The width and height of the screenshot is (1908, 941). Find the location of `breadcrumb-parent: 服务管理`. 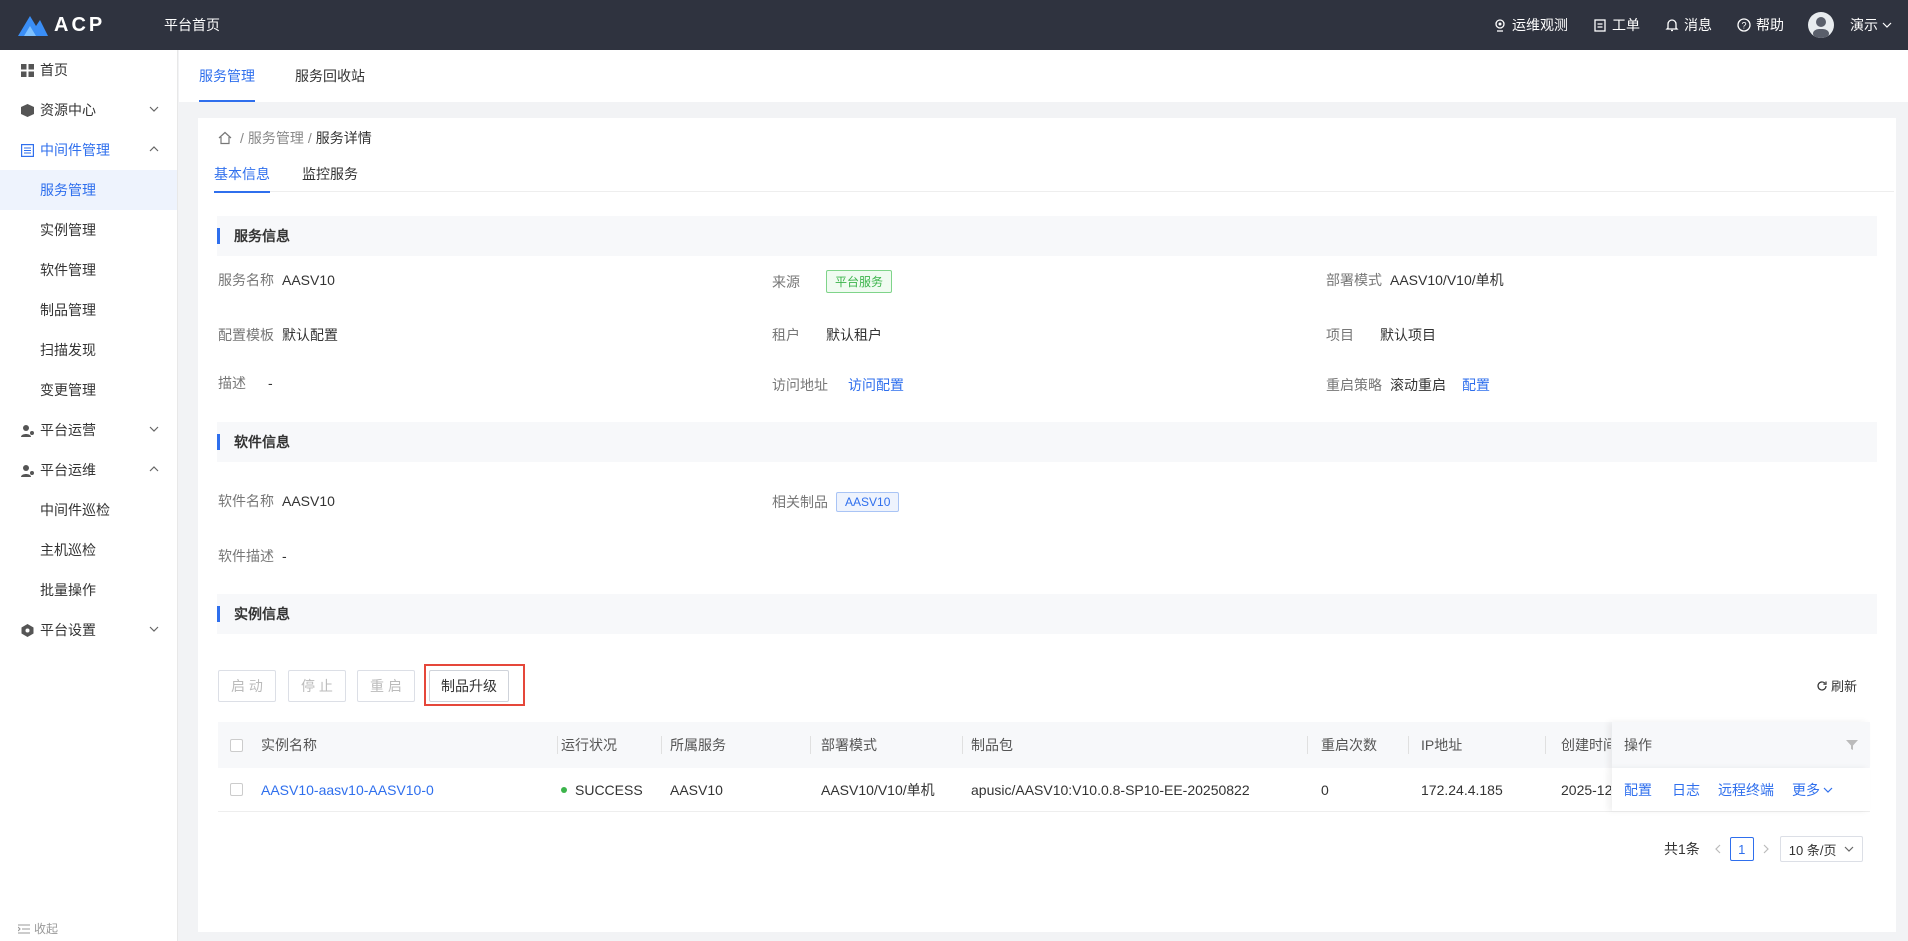

breadcrumb-parent: 服务管理 is located at coordinates (276, 138).